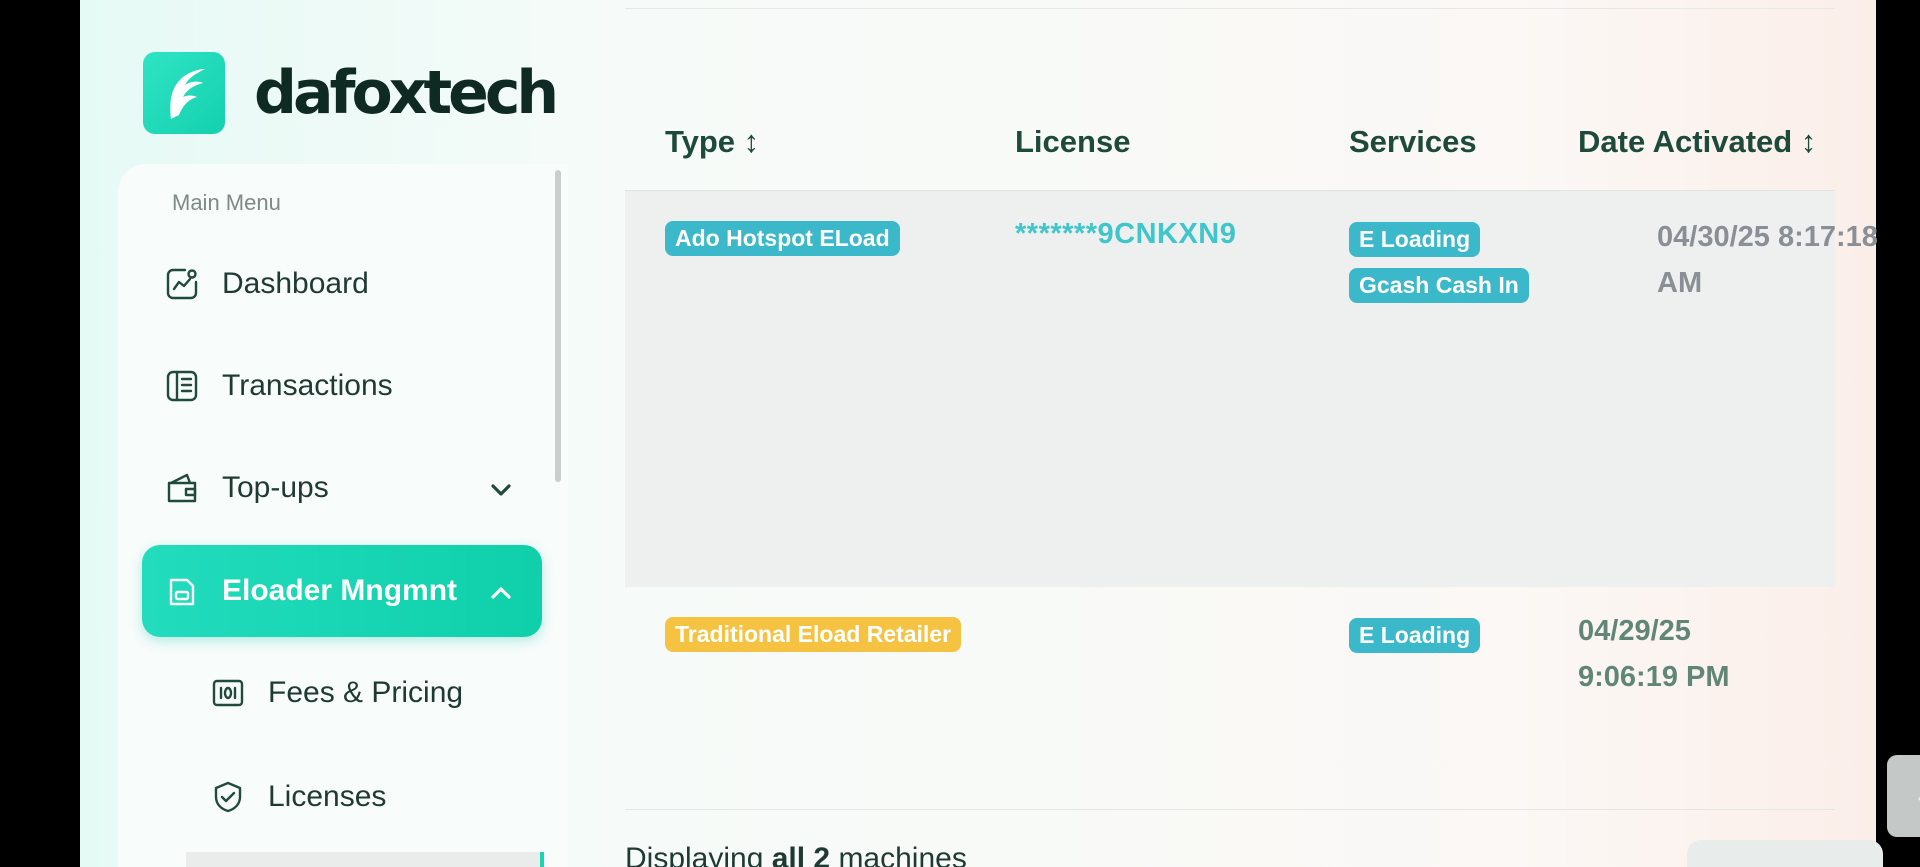 Image resolution: width=1920 pixels, height=867 pixels. I want to click on sidebar-subitem-fees-pricing: Fees & Pricing, so click(388, 693).